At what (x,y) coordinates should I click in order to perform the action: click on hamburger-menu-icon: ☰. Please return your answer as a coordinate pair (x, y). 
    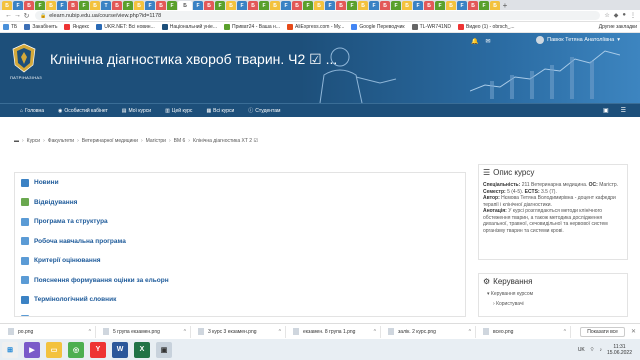
    Looking at the image, I should click on (623, 110).